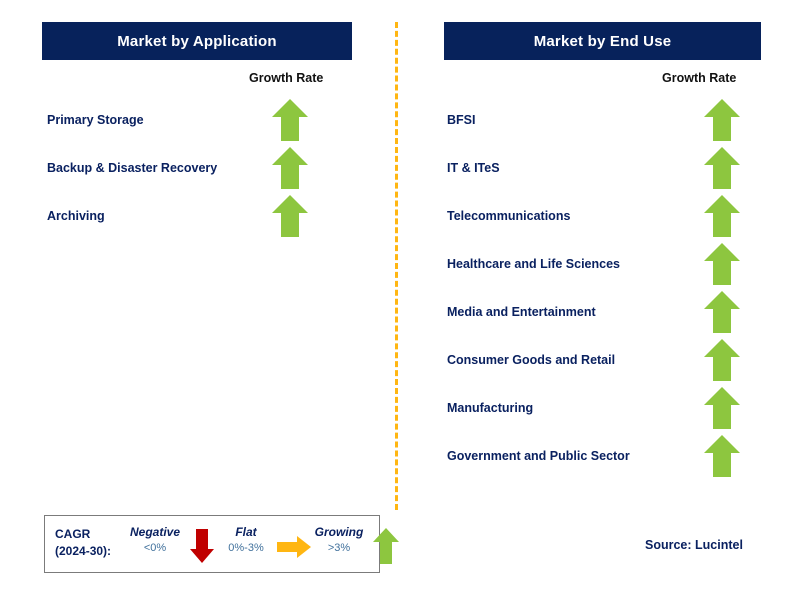 The width and height of the screenshot is (785, 591). Describe the element at coordinates (246, 548) in the screenshot. I see `legend-flat-range: 0%-3%` at that location.